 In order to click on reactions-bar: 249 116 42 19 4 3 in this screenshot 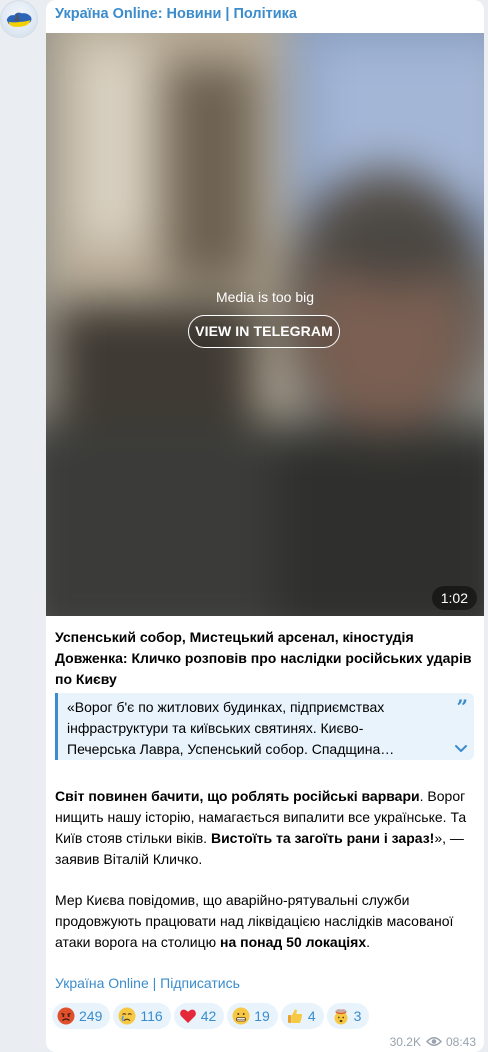, I will do `click(212, 1016)`.